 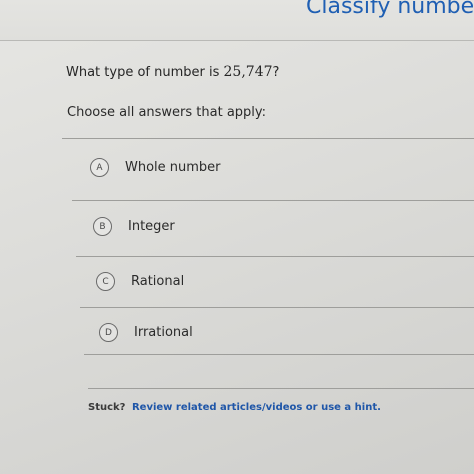 What do you see at coordinates (268, 138) in the screenshot?
I see `divider-top` at bounding box center [268, 138].